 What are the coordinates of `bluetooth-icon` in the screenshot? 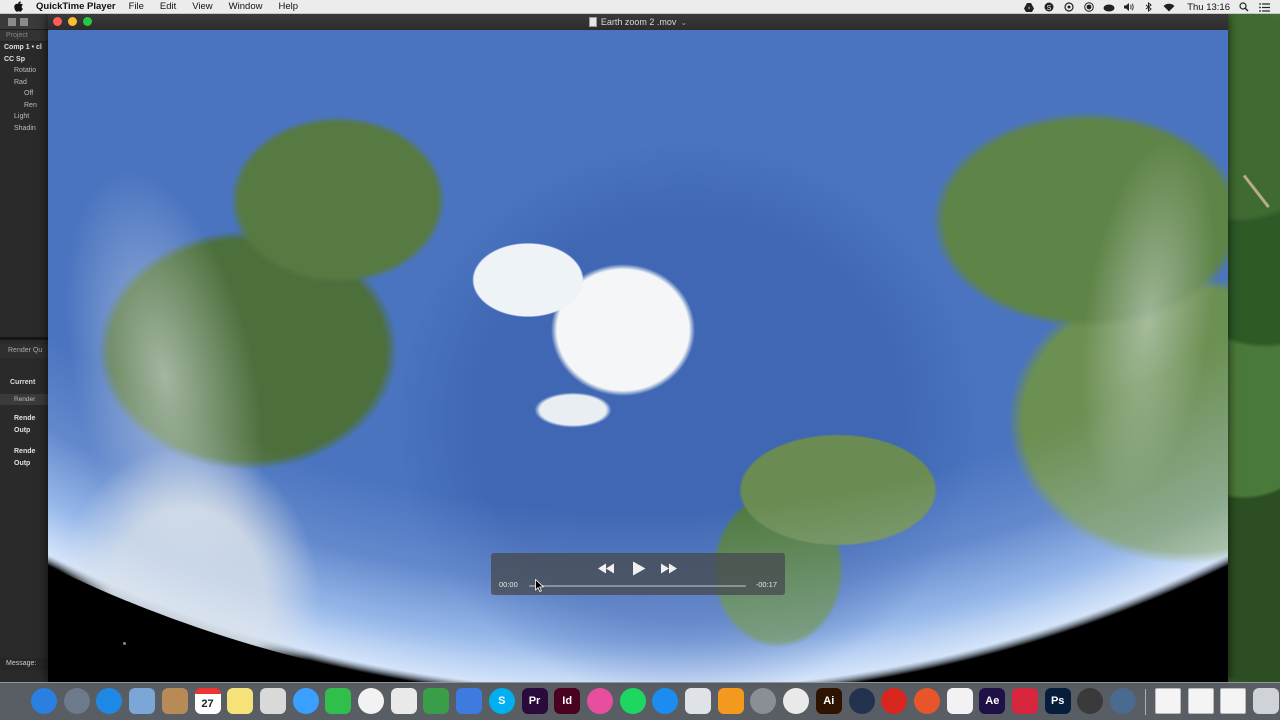 It's located at (1149, 7).